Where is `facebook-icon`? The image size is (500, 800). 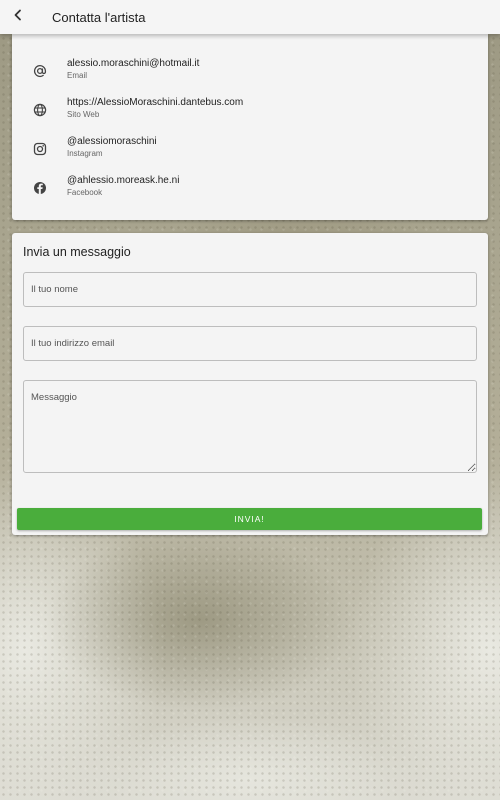
facebook-icon is located at coordinates (40, 188).